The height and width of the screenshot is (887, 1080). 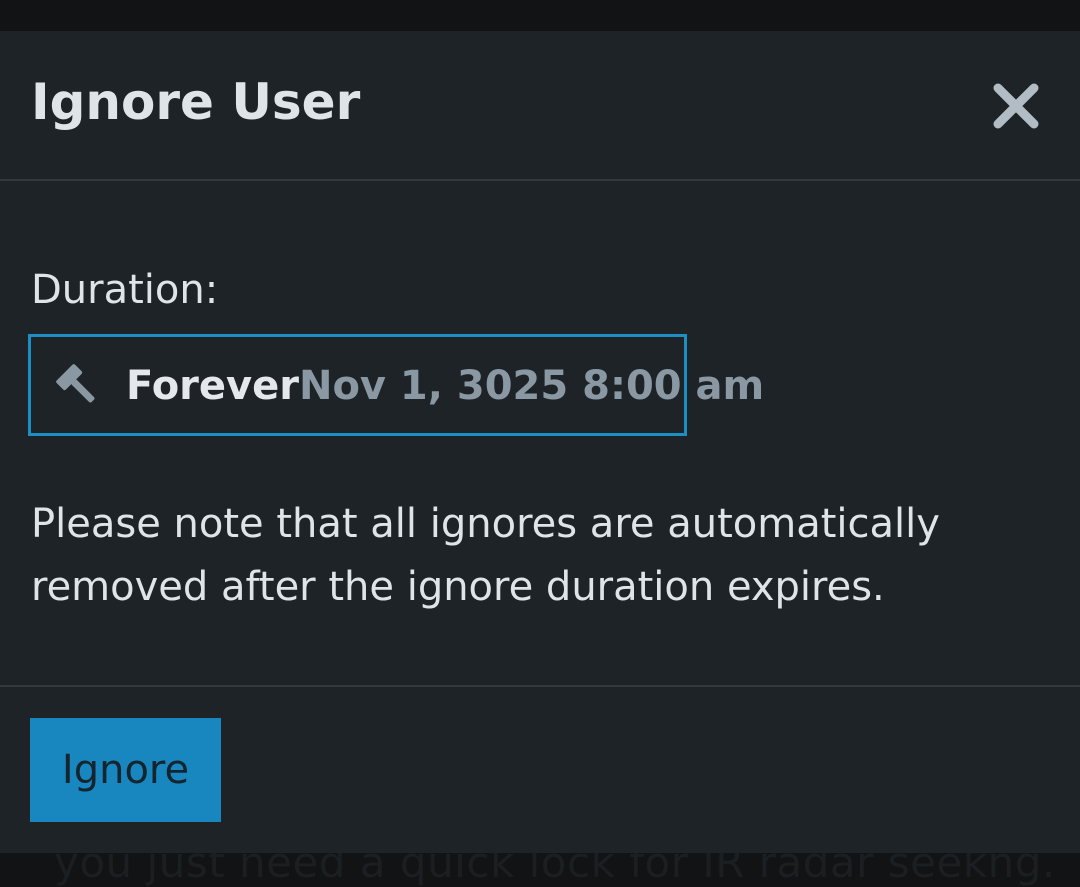 I want to click on duration-value: ForeverNov 1, 3025 8:00 am, so click(x=445, y=386).